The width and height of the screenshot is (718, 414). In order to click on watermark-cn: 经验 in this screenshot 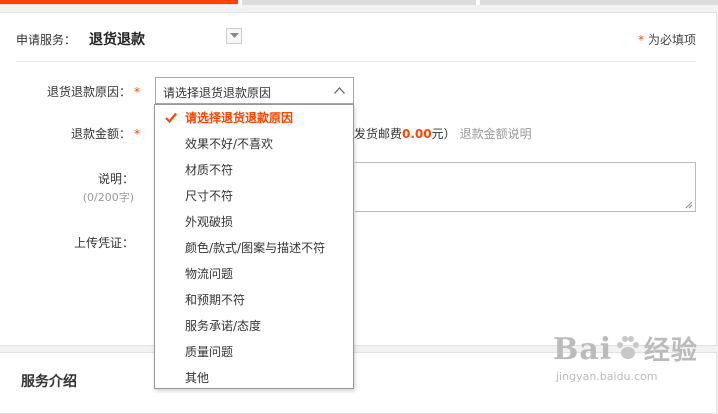, I will do `click(670, 351)`.